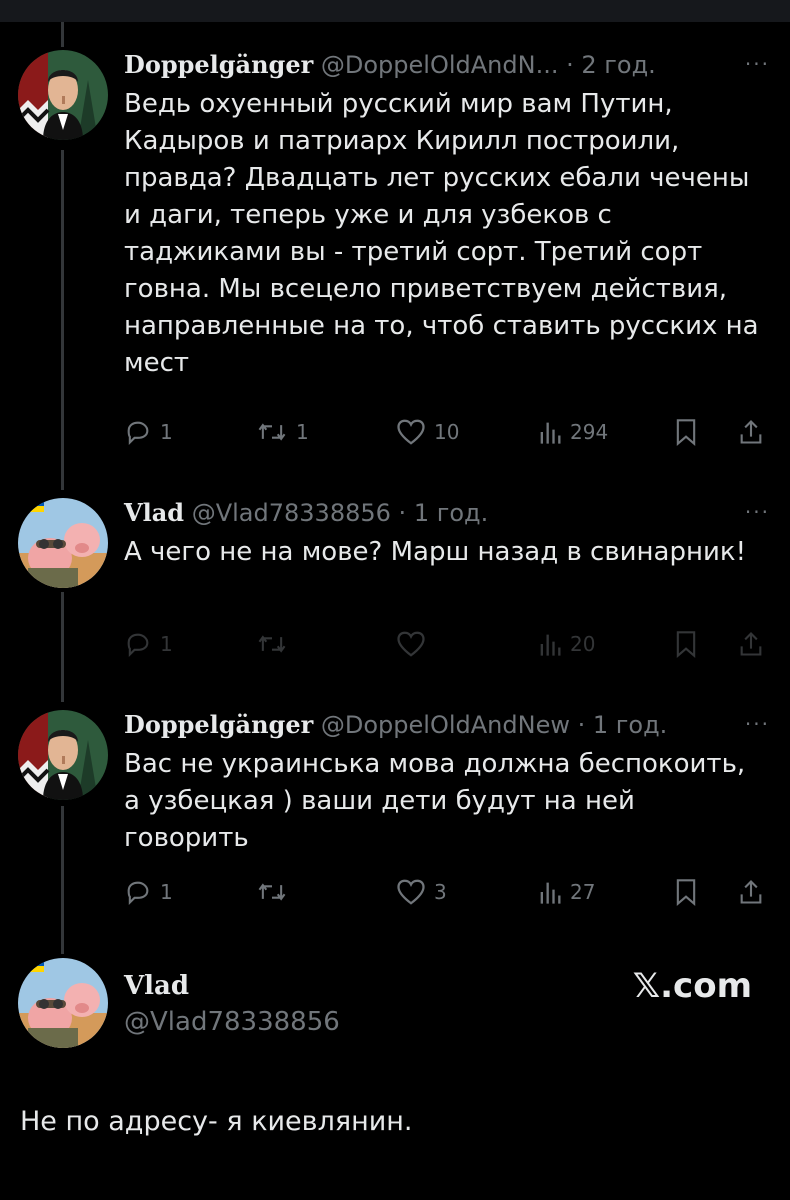 This screenshot has width=790, height=1200. I want to click on views-count: 27, so click(583, 892).